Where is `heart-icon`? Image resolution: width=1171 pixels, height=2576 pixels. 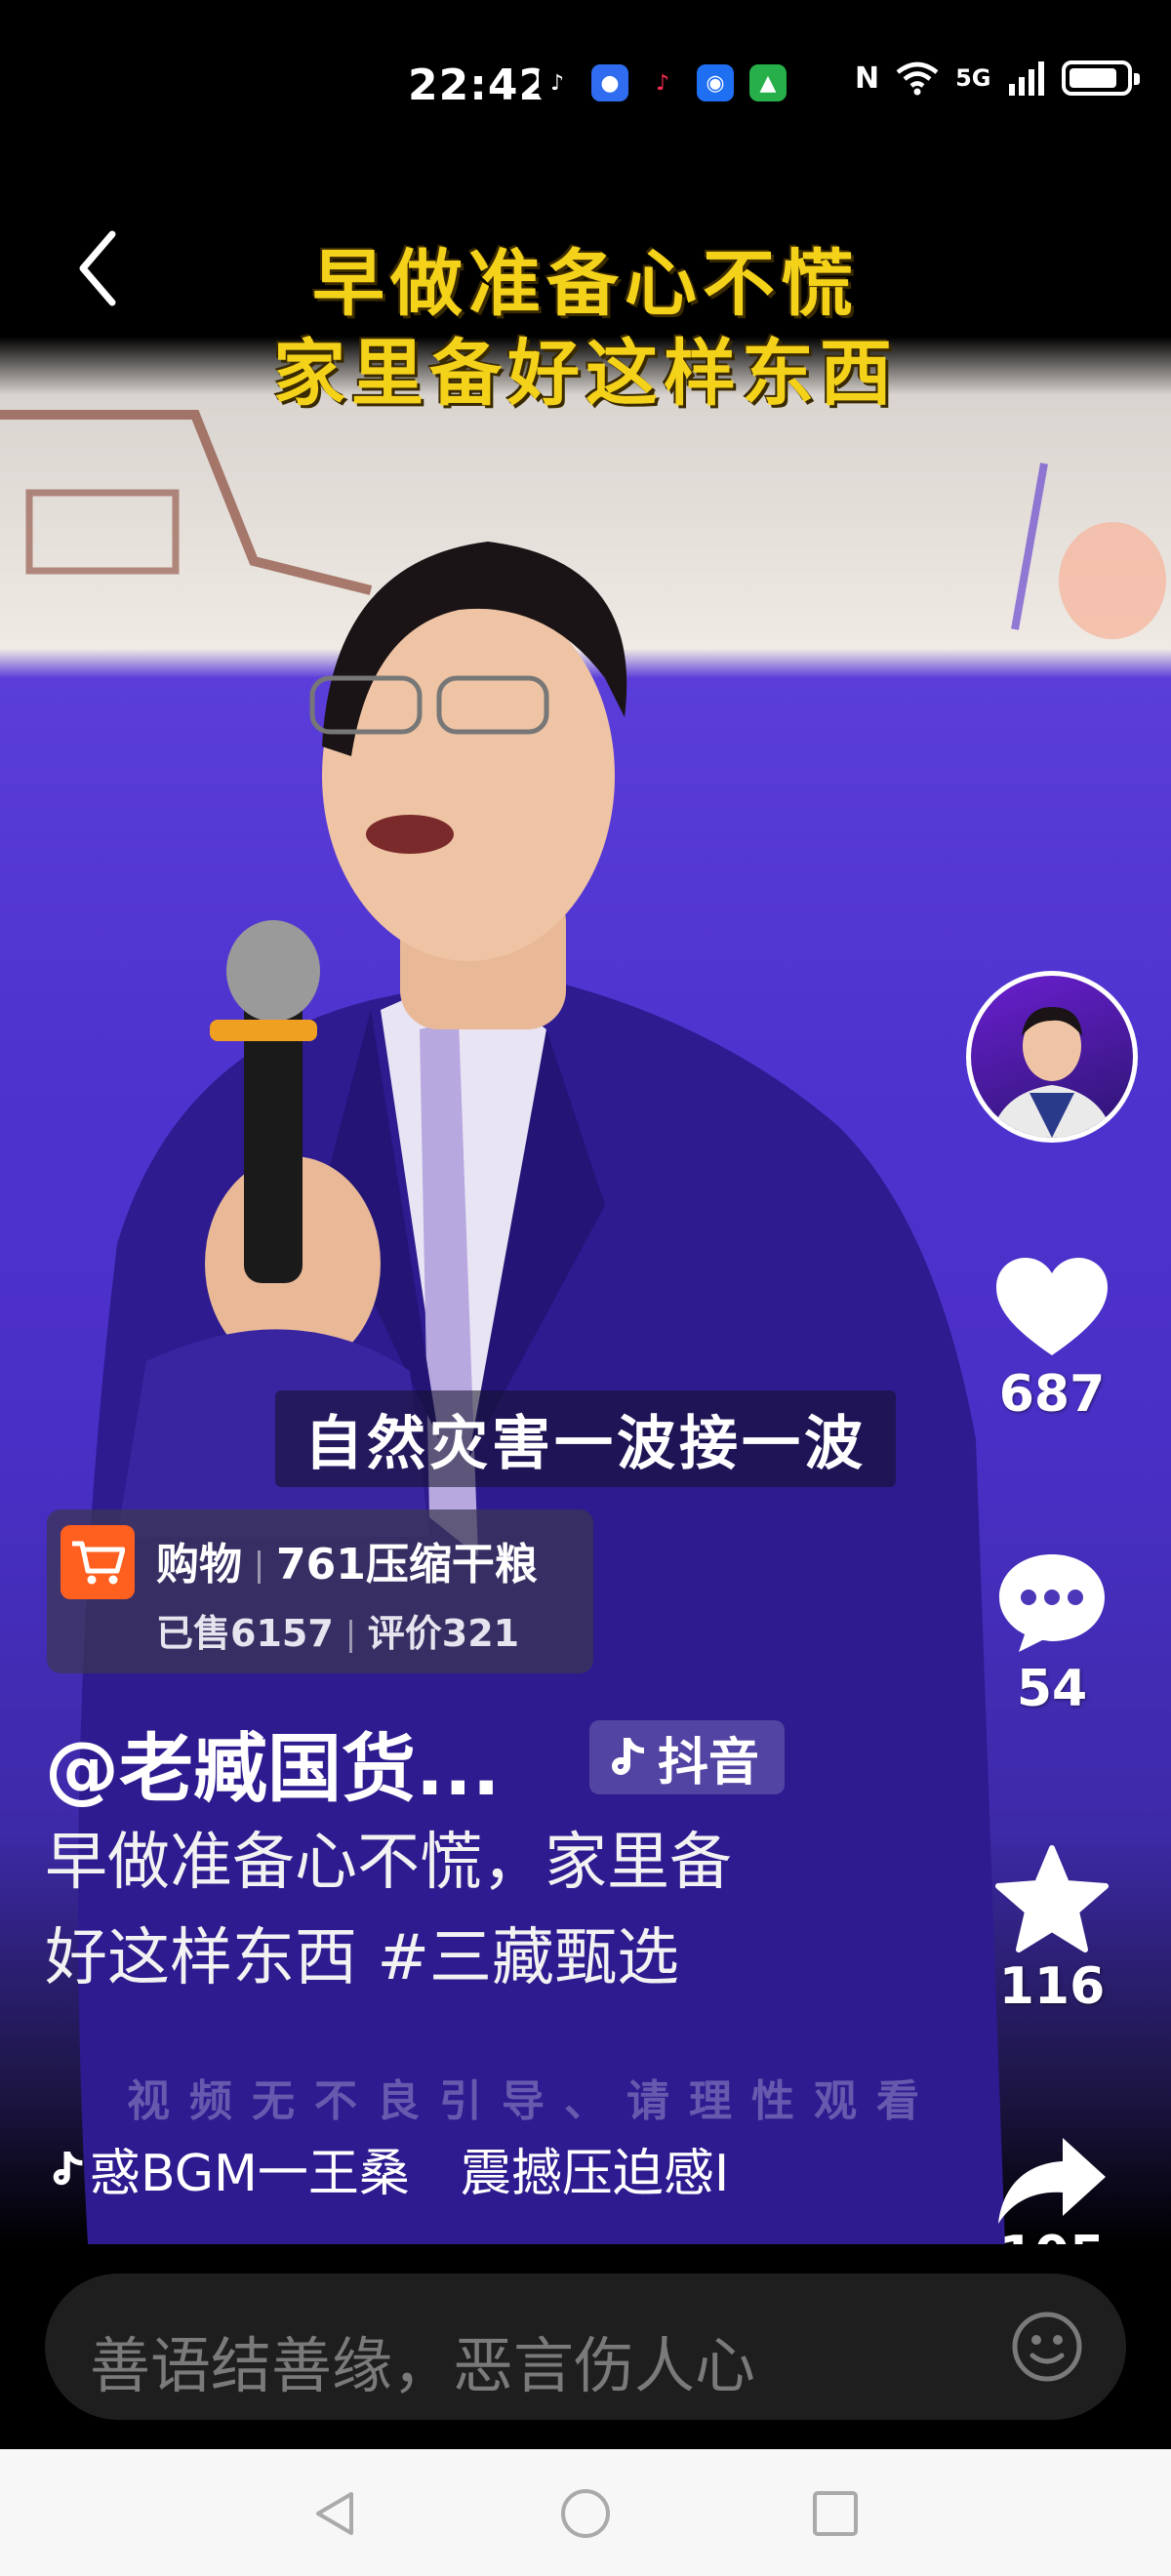
heart-icon is located at coordinates (1052, 1306).